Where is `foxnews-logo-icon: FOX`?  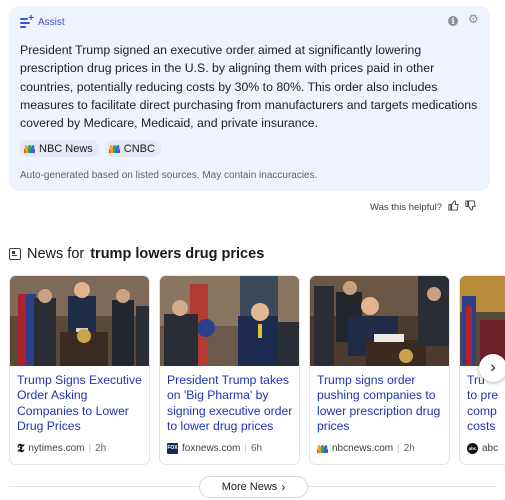
foxnews-logo-icon: FOX is located at coordinates (172, 448).